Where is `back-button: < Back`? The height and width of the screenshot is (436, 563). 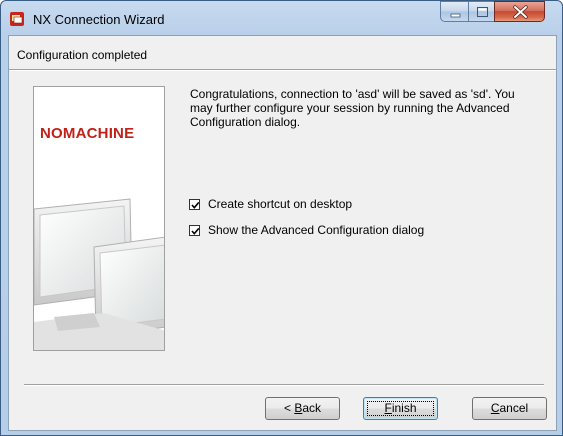
back-button: < Back is located at coordinates (302, 408).